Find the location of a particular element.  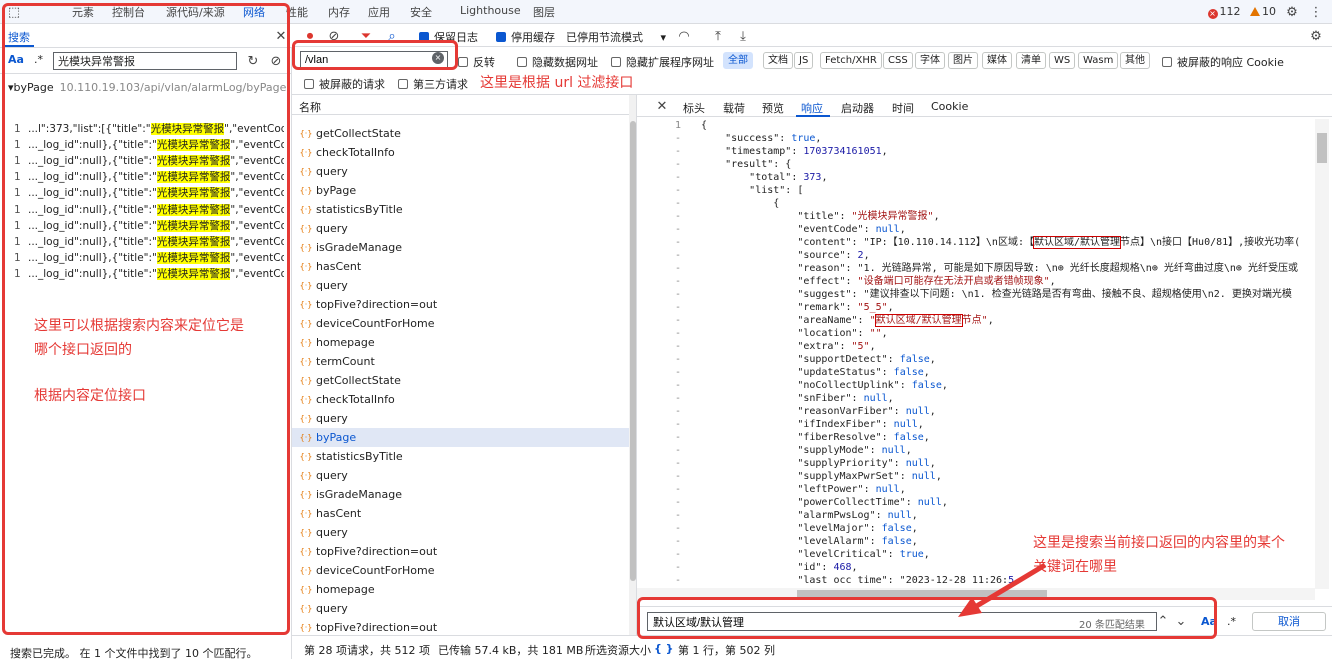

line-text: "id": 468, is located at coordinates (827, 567).